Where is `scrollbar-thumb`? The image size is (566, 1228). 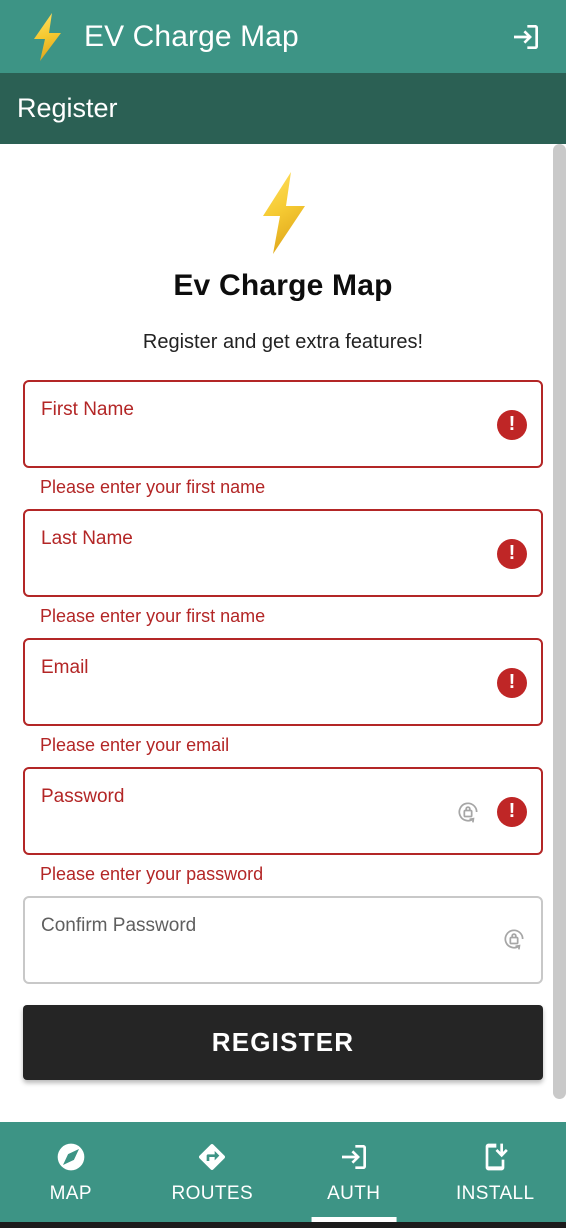
scrollbar-thumb is located at coordinates (559, 621).